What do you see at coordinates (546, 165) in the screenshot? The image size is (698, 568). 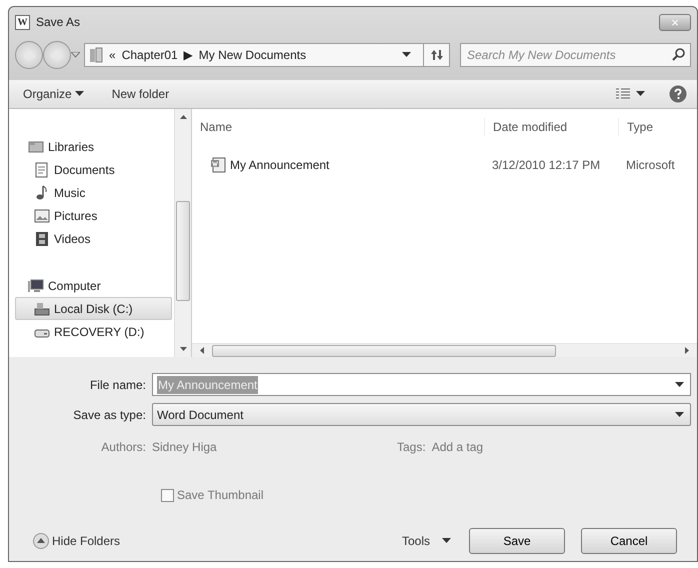 I see `date-modified-cell-text: 3/12/2010 12:17 PM` at bounding box center [546, 165].